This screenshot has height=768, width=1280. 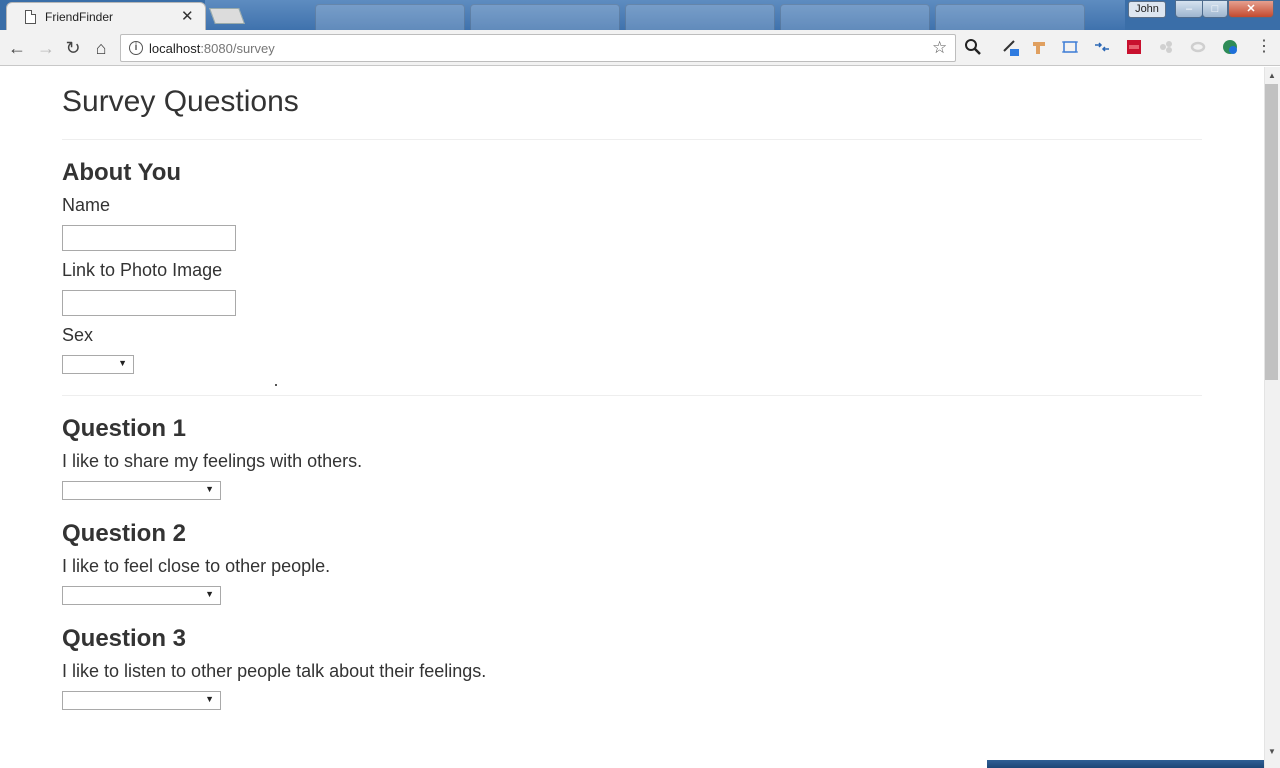 What do you see at coordinates (141, 700) in the screenshot?
I see `question-3-select: ▼` at bounding box center [141, 700].